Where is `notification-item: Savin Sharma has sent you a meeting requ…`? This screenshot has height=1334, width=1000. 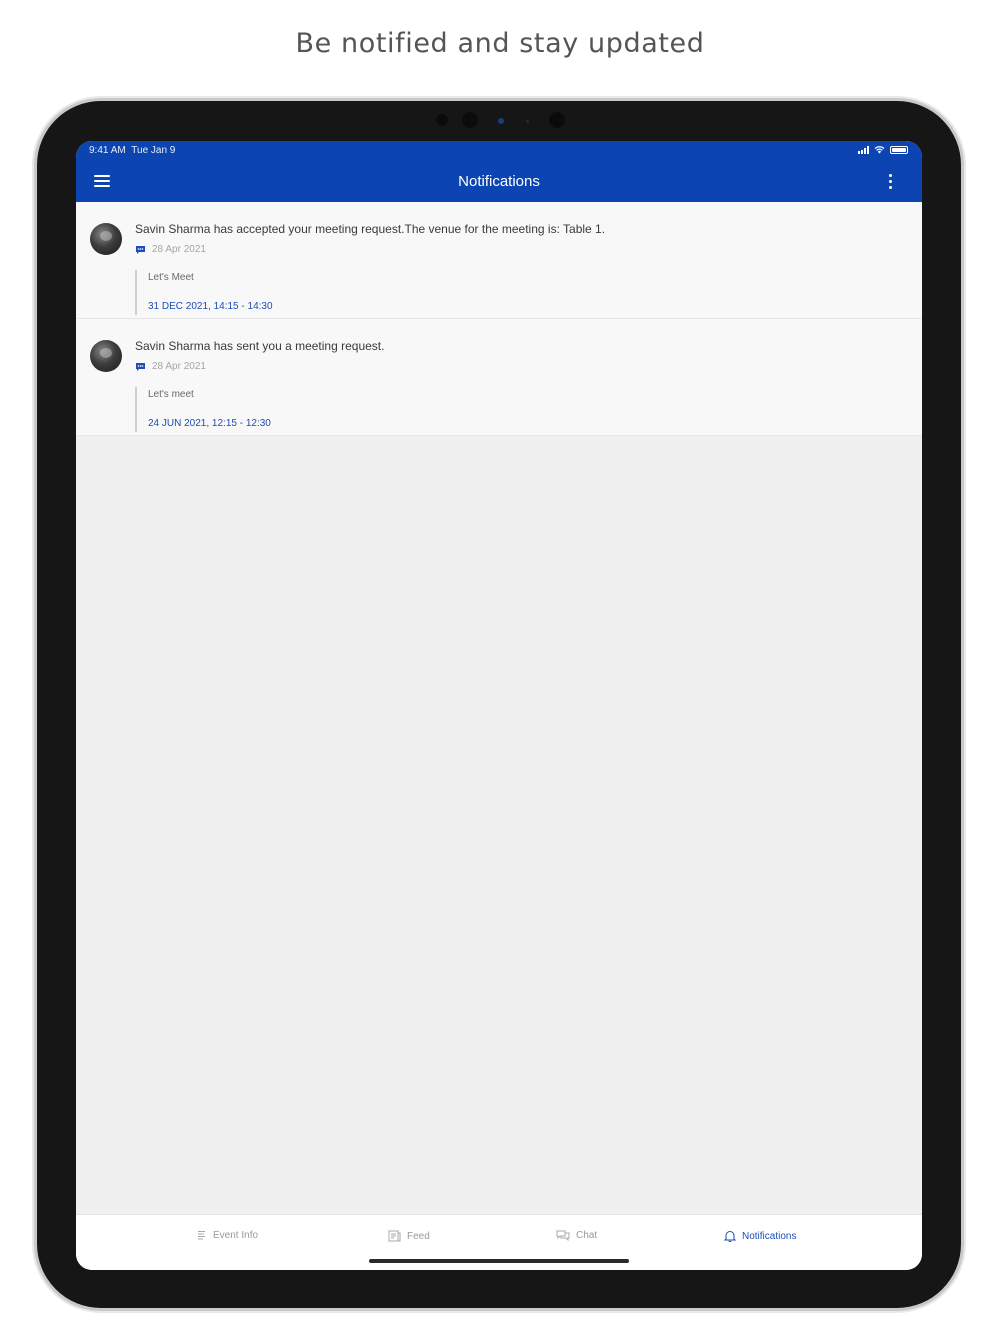 notification-item: Savin Sharma has sent you a meeting requ… is located at coordinates (499, 377).